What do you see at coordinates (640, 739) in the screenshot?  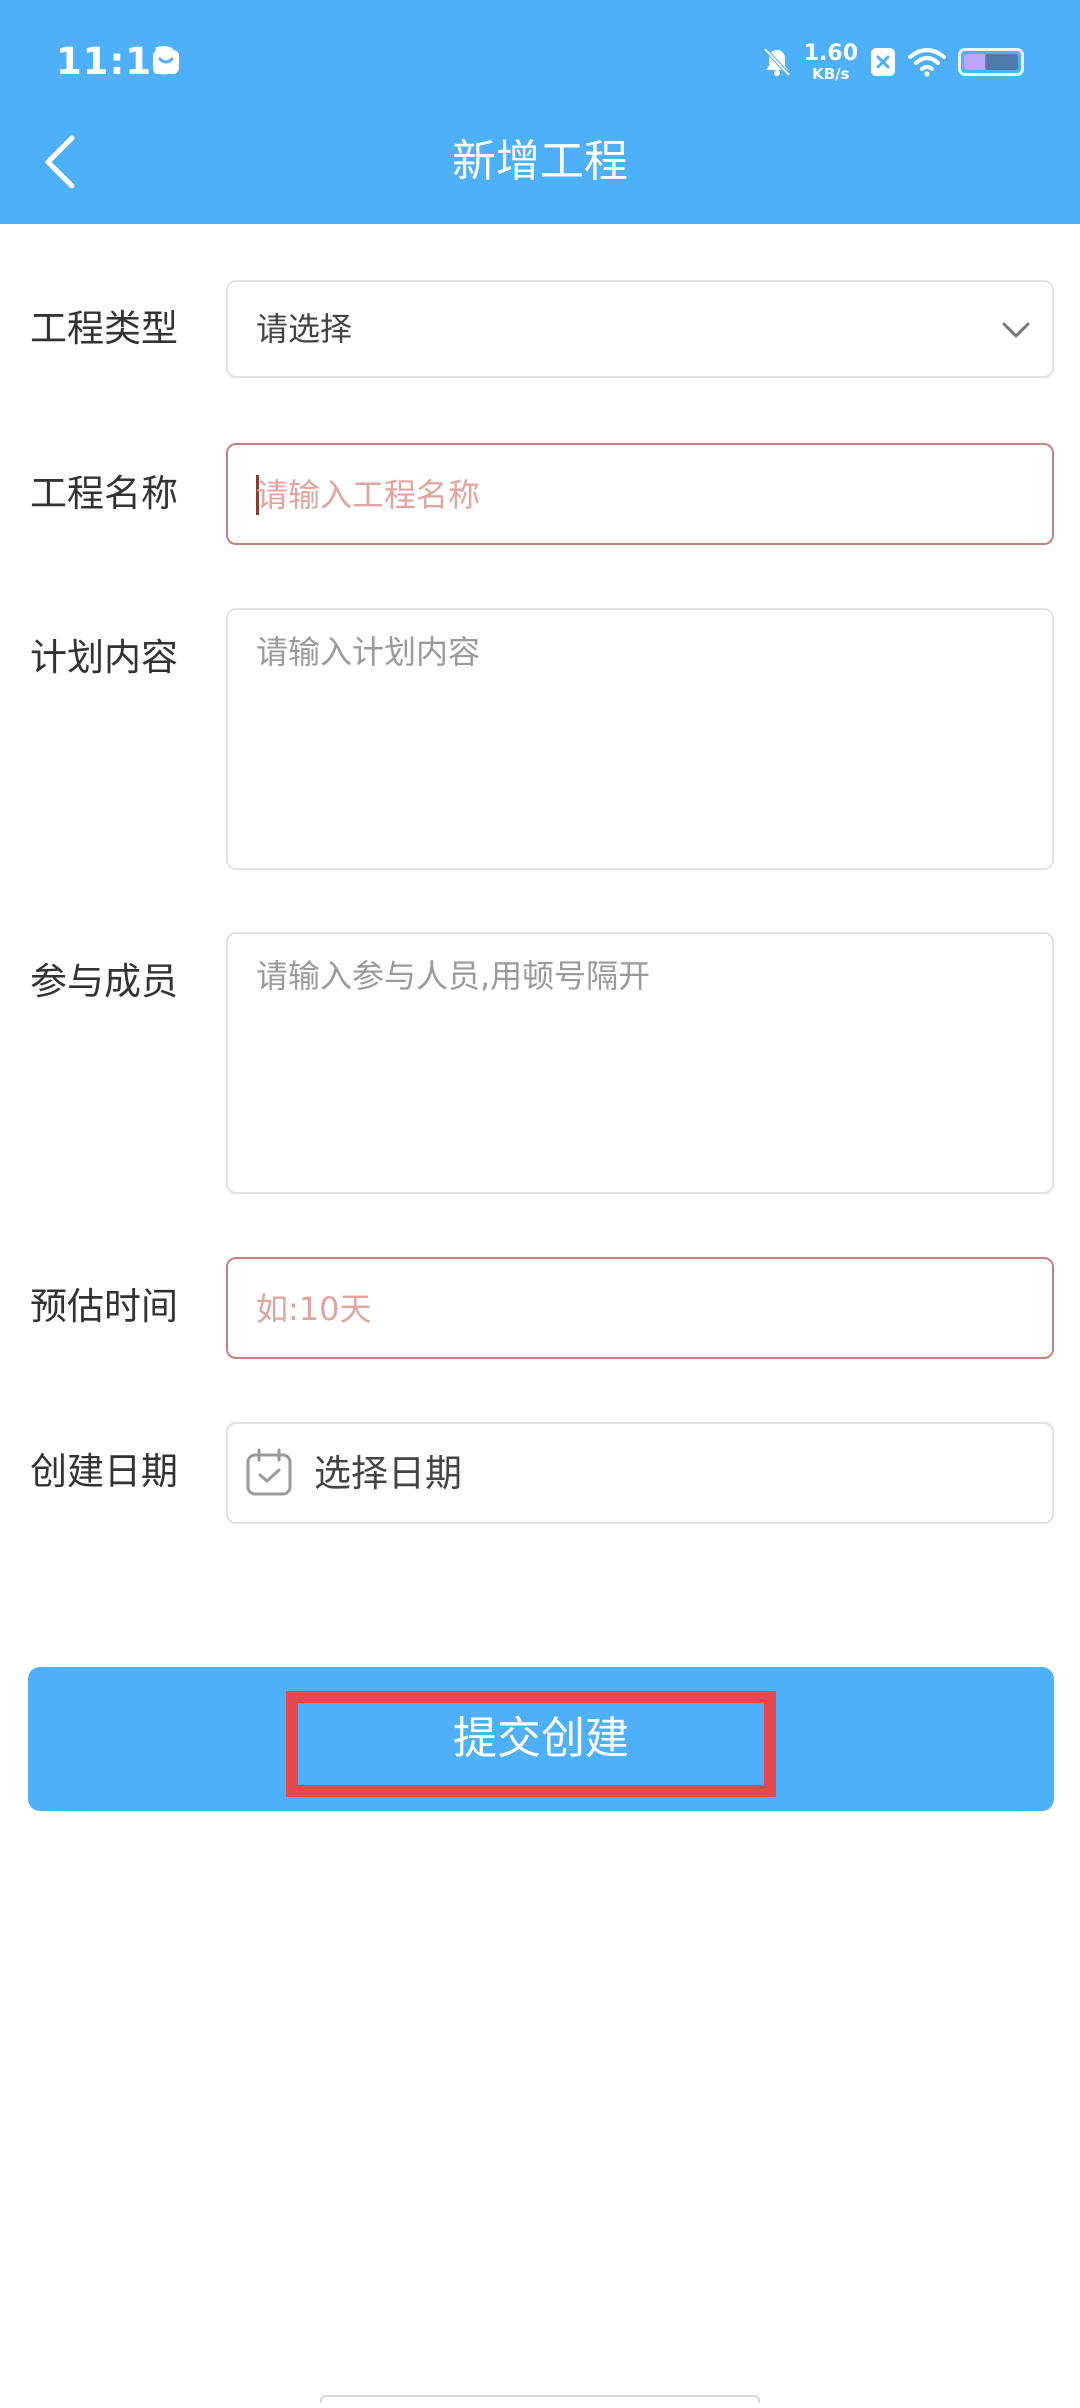 I see `plan-content-textarea: 请输入计划内容` at bounding box center [640, 739].